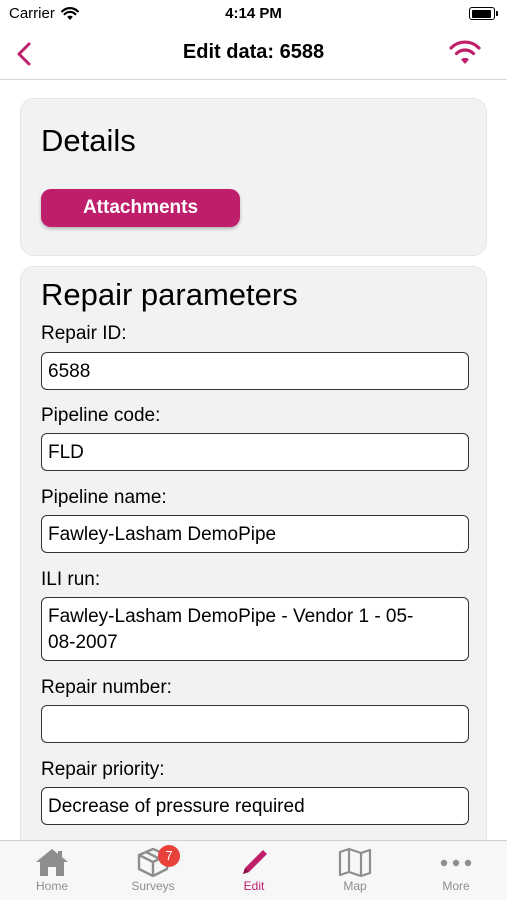  Describe the element at coordinates (104, 497) in the screenshot. I see `pipeline-name-label: Pipeline name:` at that location.